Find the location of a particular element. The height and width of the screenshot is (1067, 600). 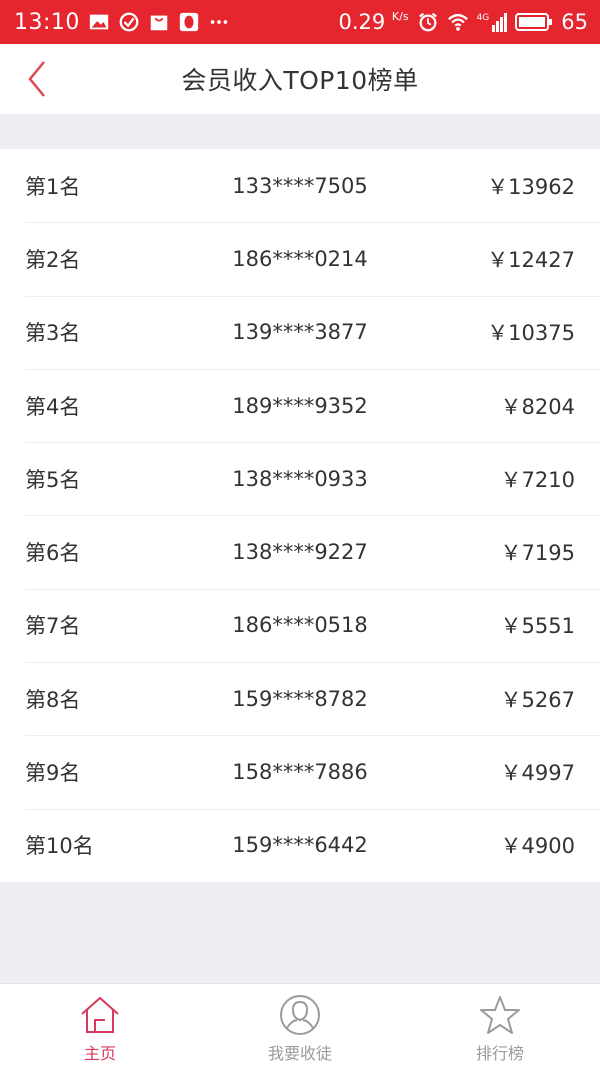

star-icon is located at coordinates (500, 1015).